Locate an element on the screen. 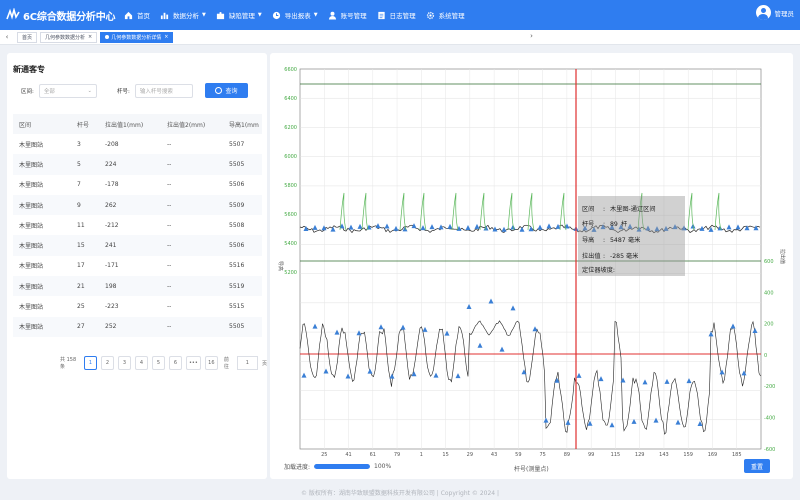  left-tick-label: 5200 is located at coordinates (290, 273).